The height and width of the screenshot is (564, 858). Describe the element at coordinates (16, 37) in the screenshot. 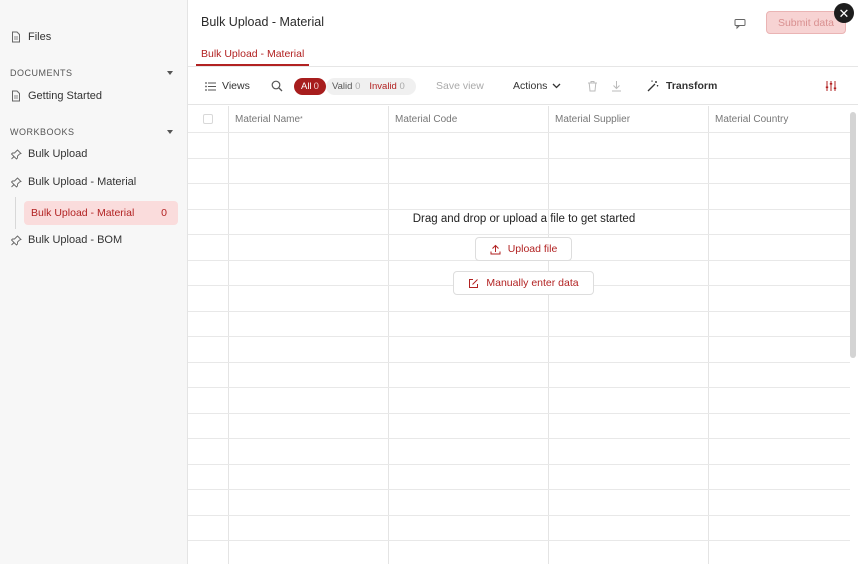

I see `file-icon` at that location.